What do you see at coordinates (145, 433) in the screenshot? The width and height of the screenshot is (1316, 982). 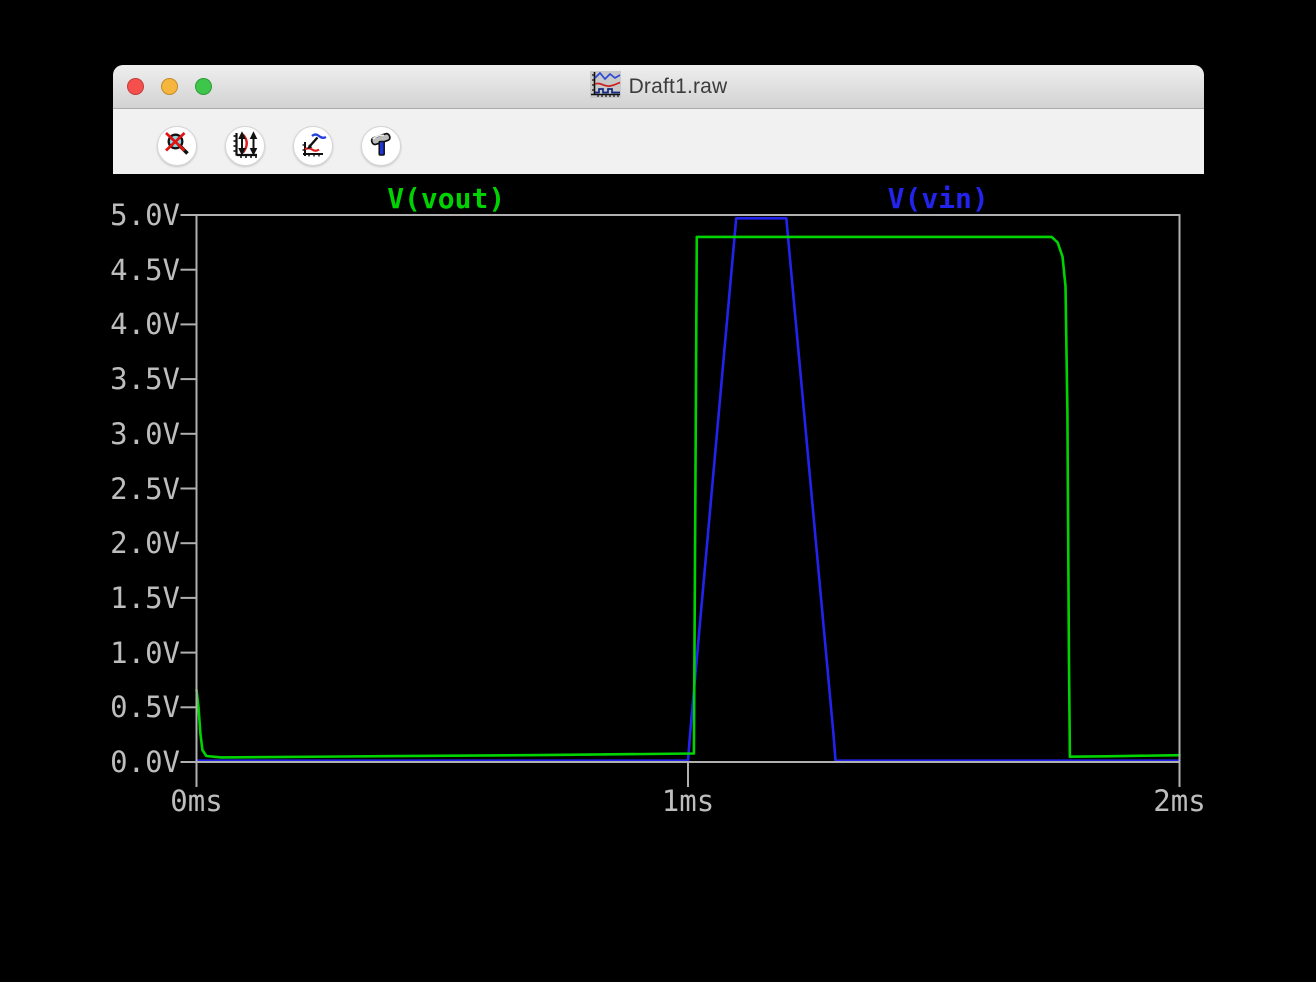 I see `y-tick-label: 3.0V` at bounding box center [145, 433].